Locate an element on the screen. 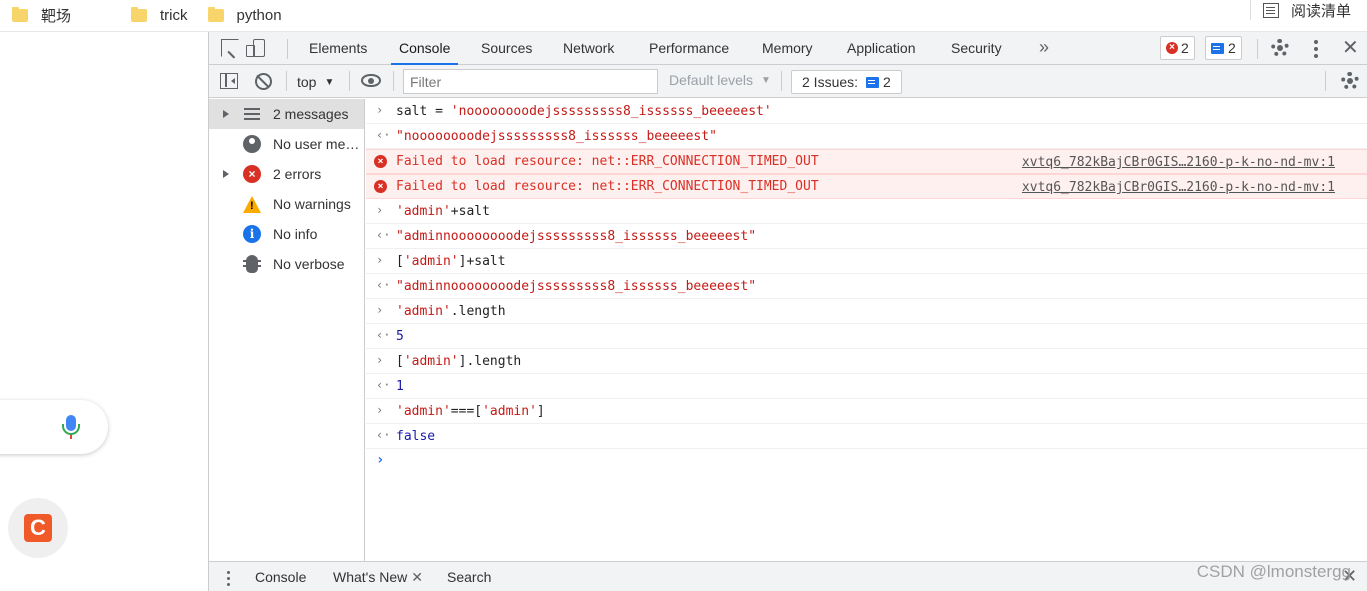 The width and height of the screenshot is (1367, 591). drawer-tab-console: Console is located at coordinates (280, 577).